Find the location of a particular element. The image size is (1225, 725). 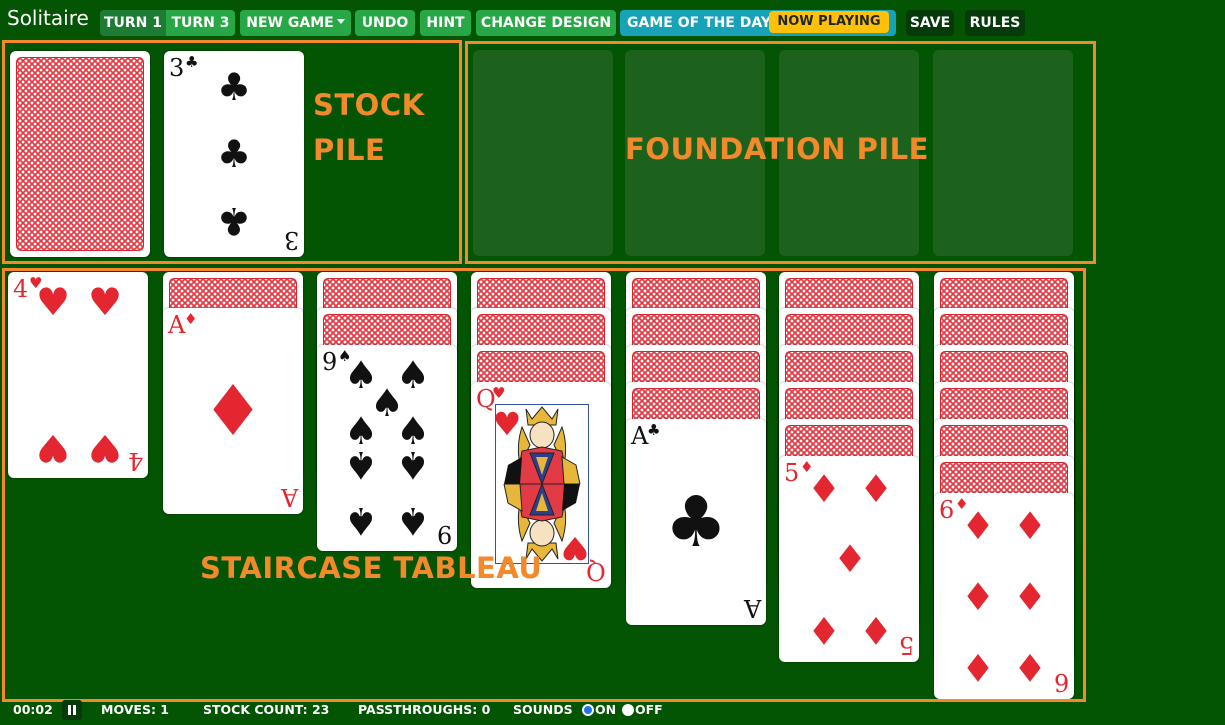

stock-label-line1: STOCK is located at coordinates (369, 105).